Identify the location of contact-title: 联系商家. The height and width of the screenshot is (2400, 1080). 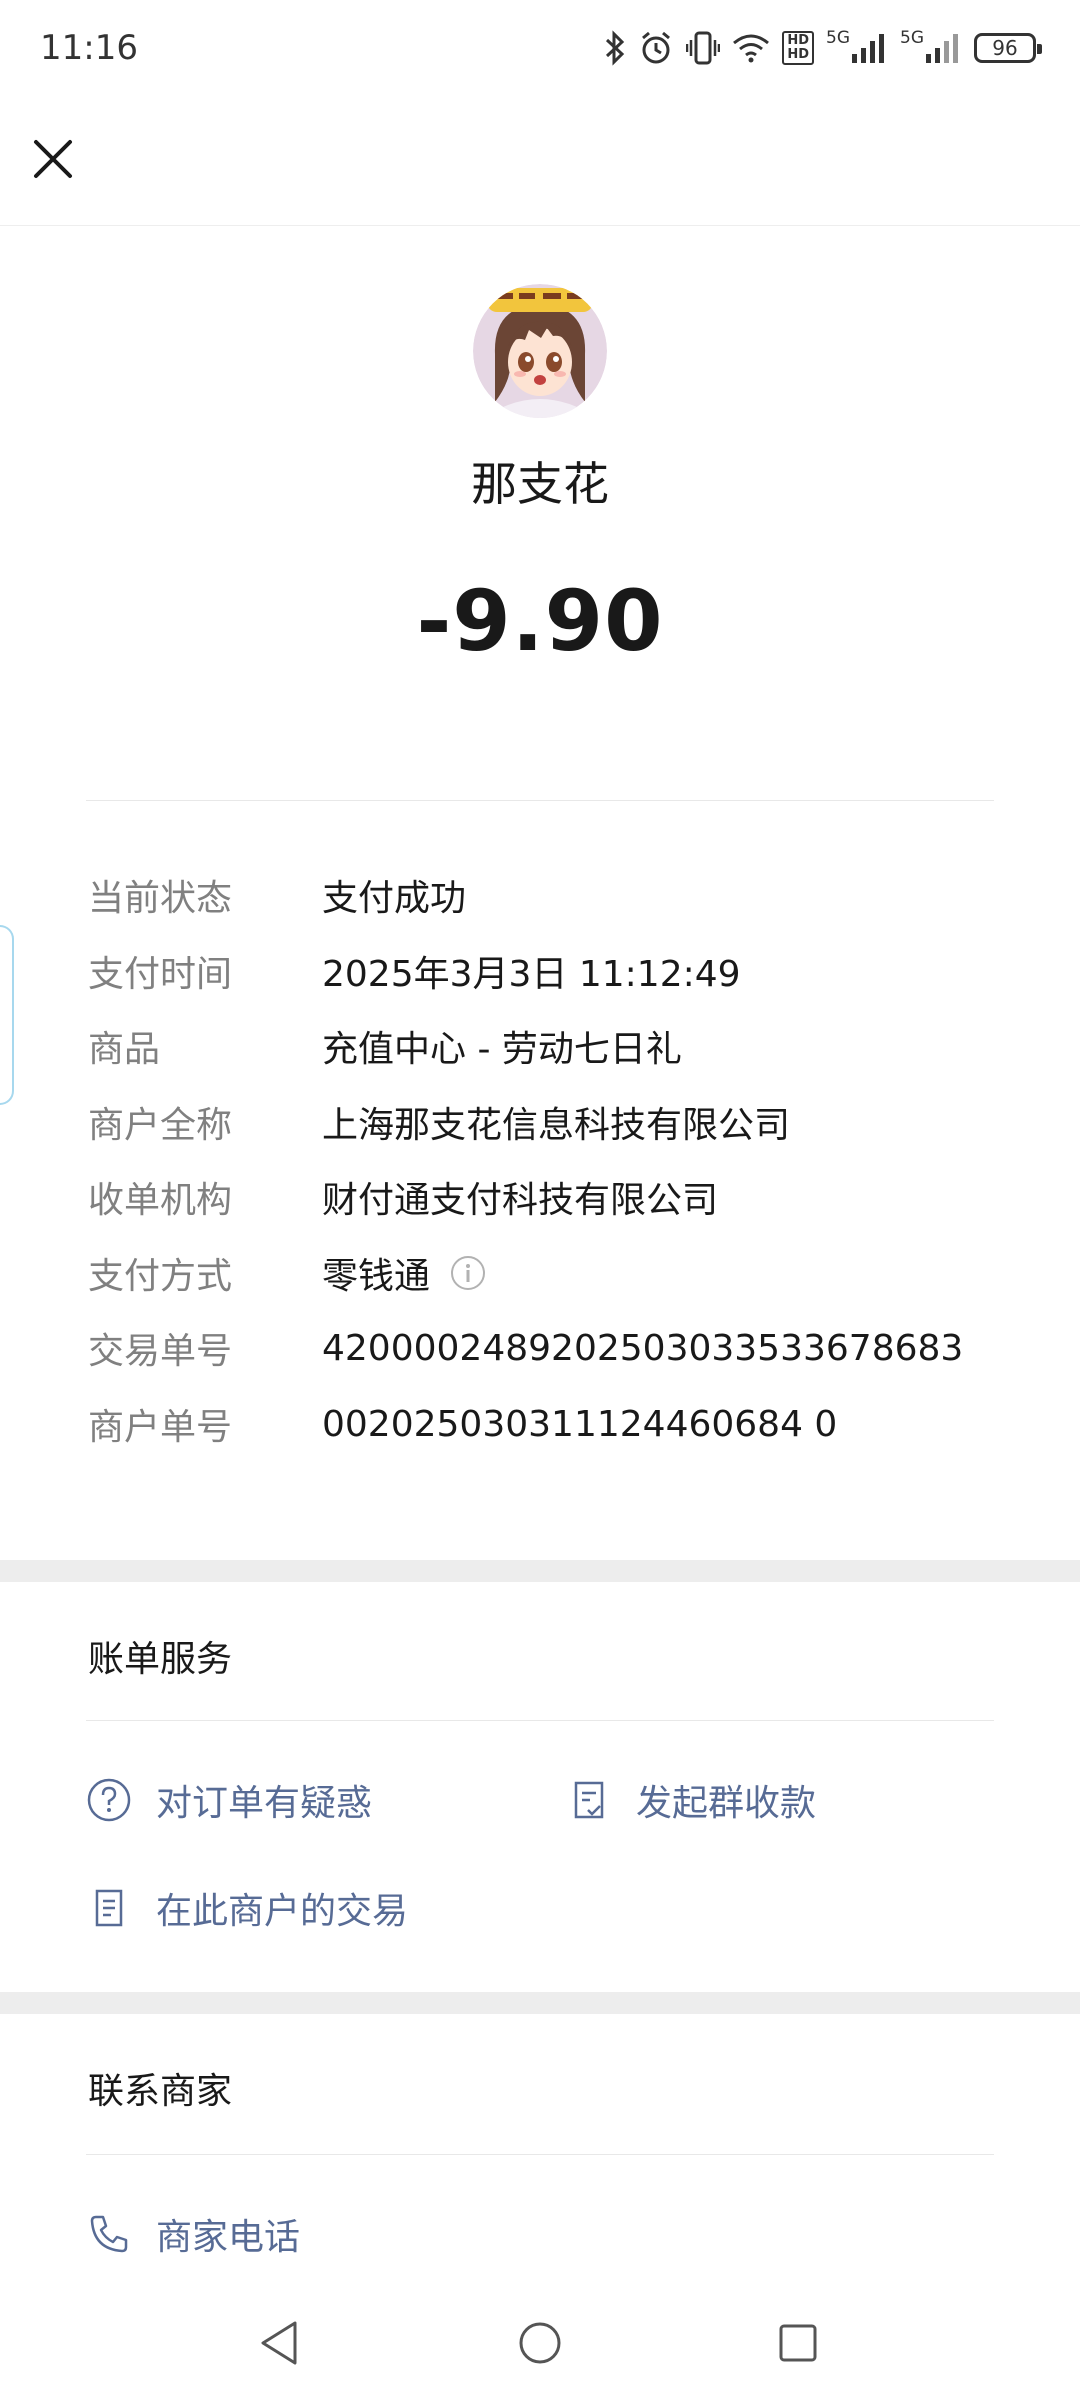
(160, 2091).